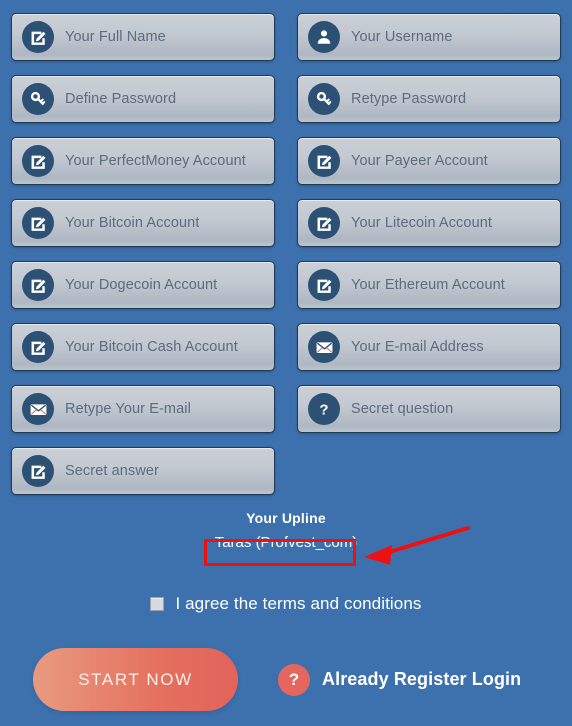 The width and height of the screenshot is (572, 726). Describe the element at coordinates (286, 518) in the screenshot. I see `upline-title: Your Upline` at that location.